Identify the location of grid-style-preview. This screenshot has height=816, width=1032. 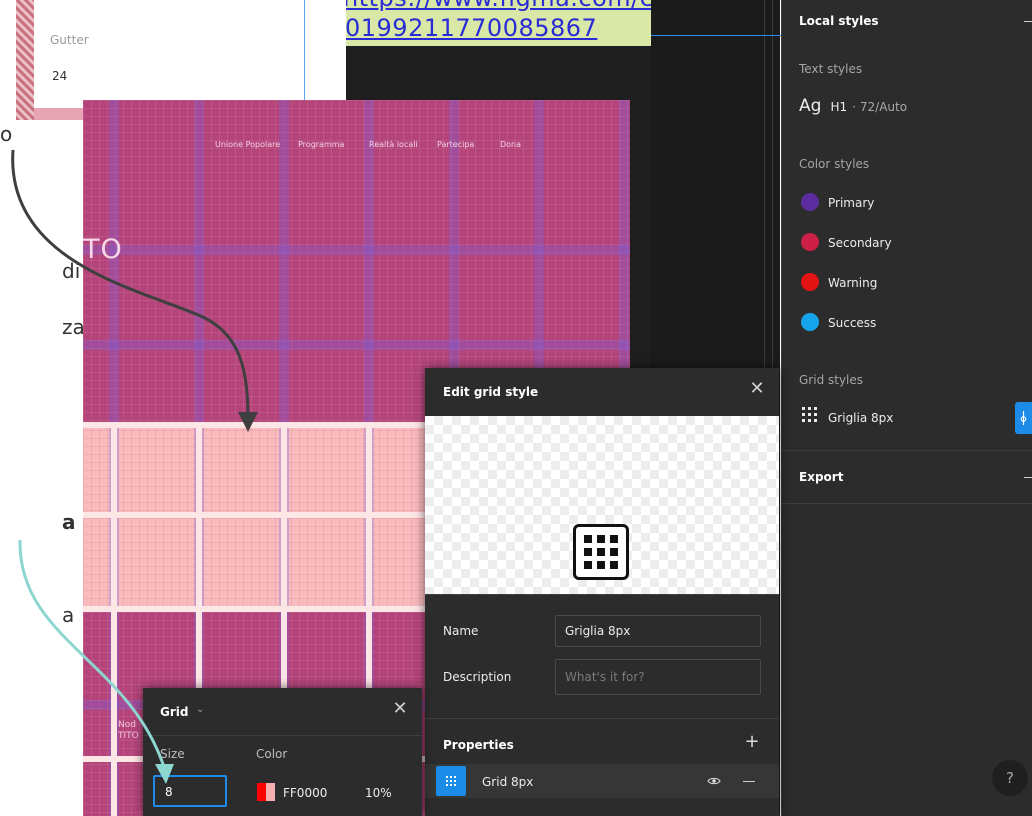
(602, 505).